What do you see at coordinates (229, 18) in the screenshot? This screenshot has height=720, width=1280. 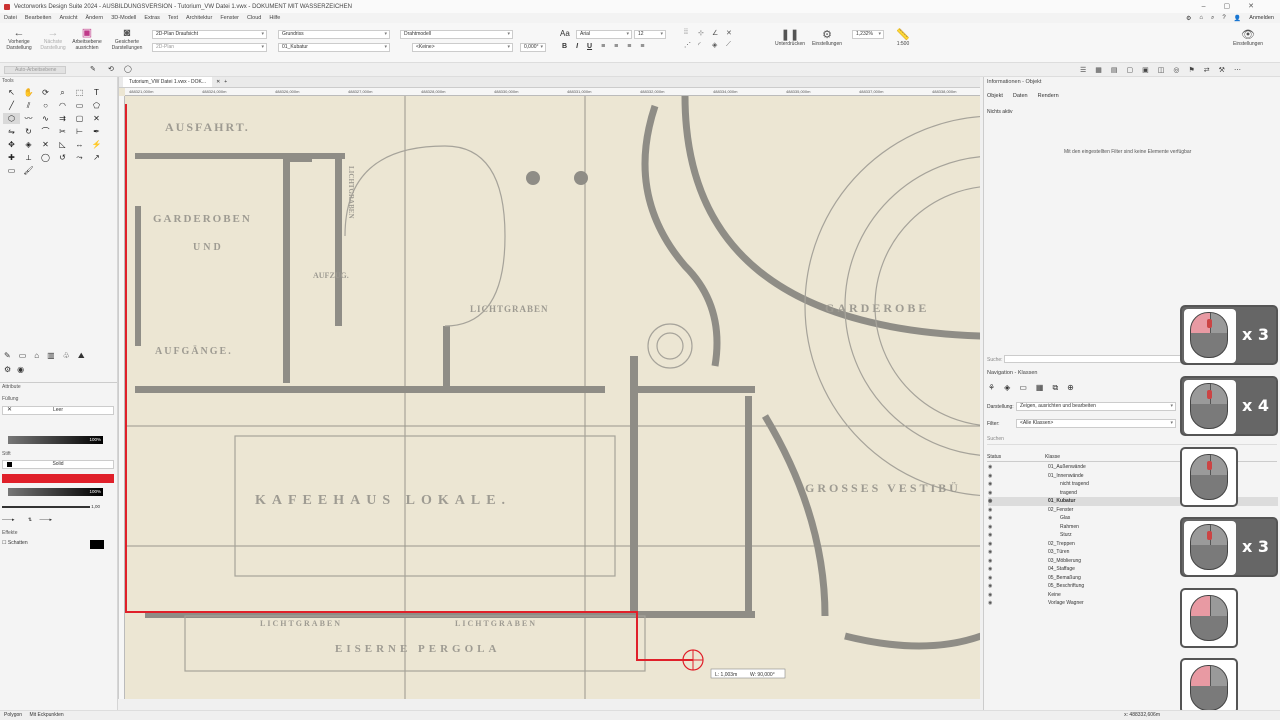 I see `menu-fenster: Fenster` at bounding box center [229, 18].